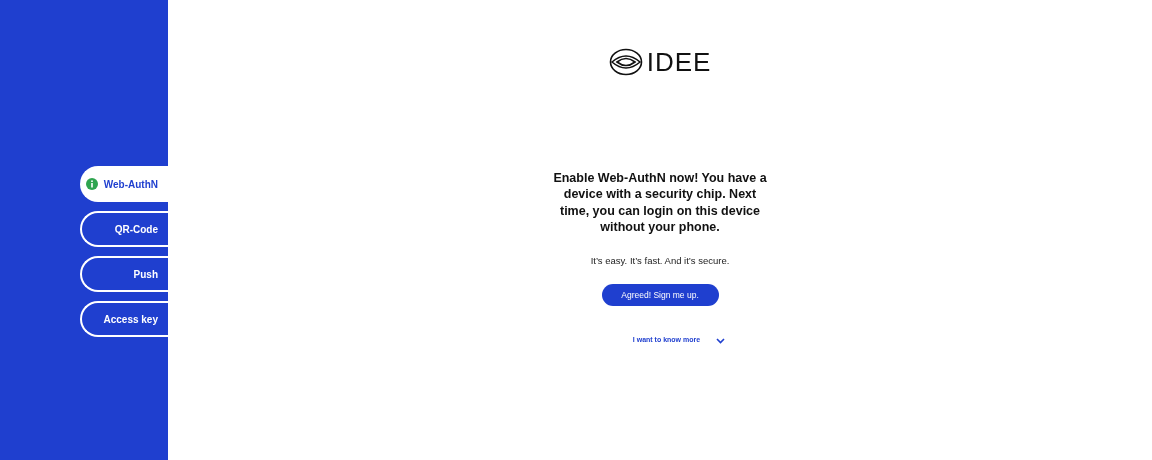 This screenshot has width=1152, height=460. What do you see at coordinates (679, 62) in the screenshot?
I see `logo-text: IDEE` at bounding box center [679, 62].